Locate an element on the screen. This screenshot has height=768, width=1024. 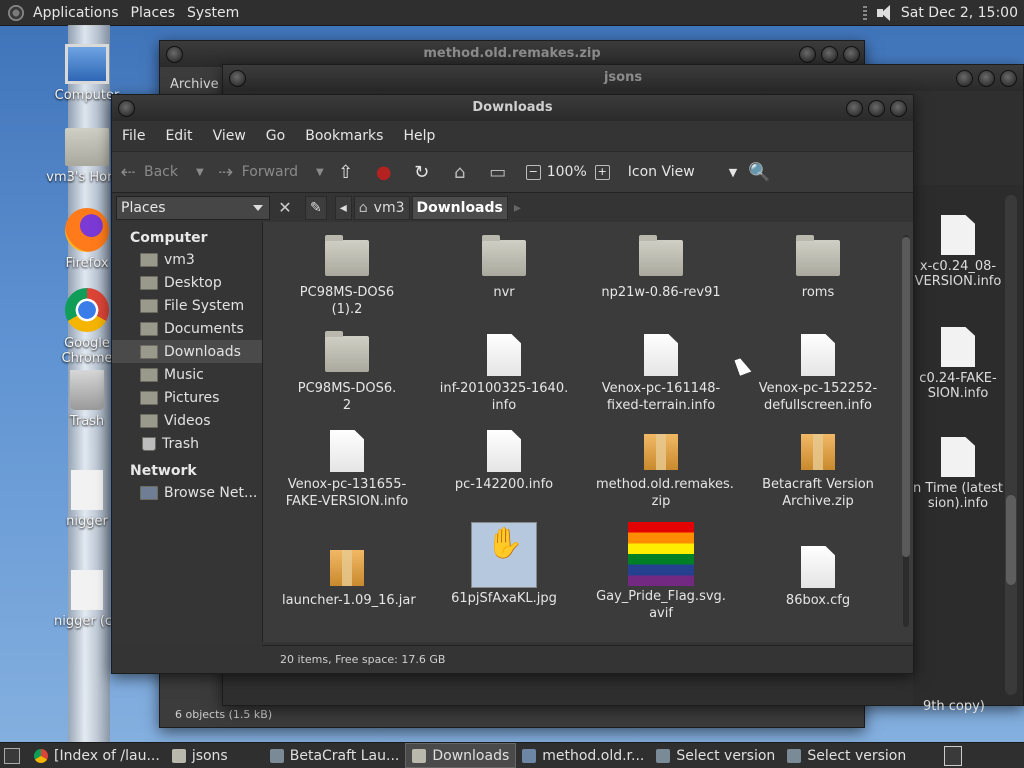
menu-archive: Archive is located at coordinates (194, 84).